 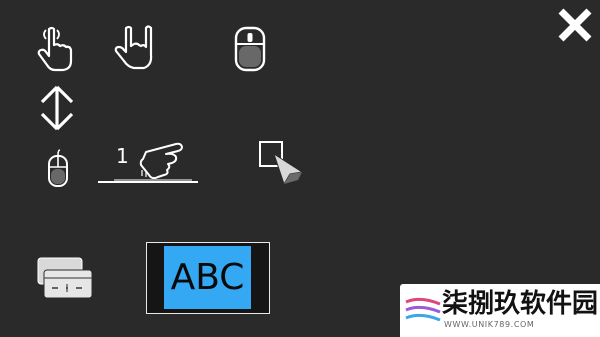 I want to click on vertical-scroll-button, so click(x=57, y=108).